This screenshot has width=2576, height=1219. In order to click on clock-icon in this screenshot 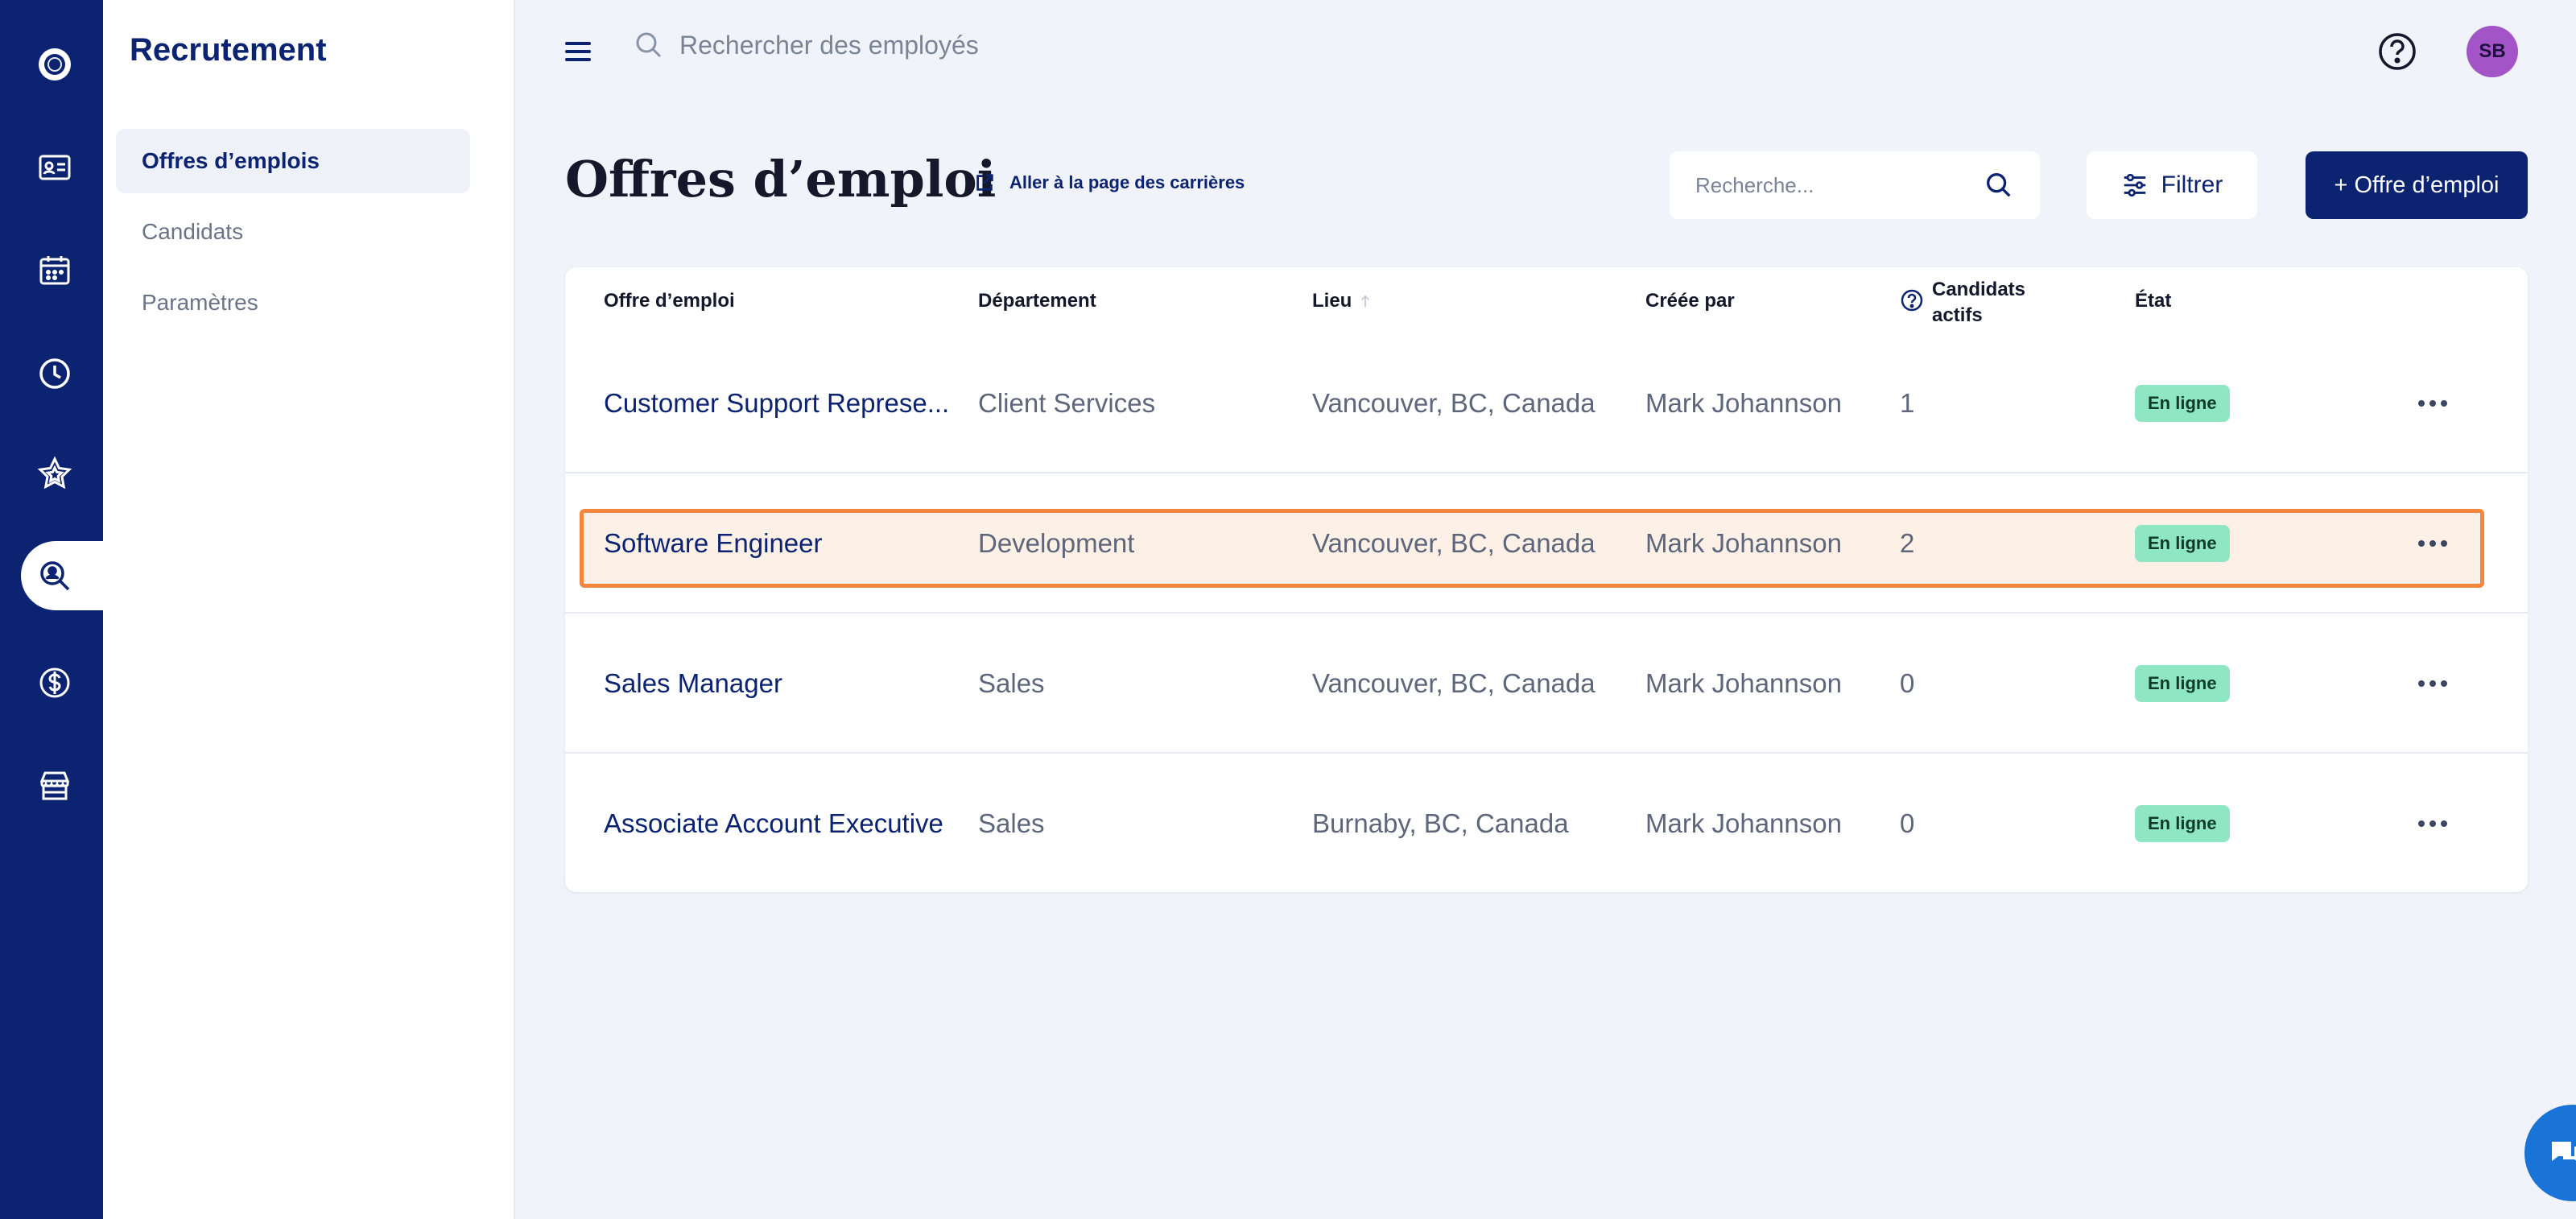, I will do `click(55, 373)`.